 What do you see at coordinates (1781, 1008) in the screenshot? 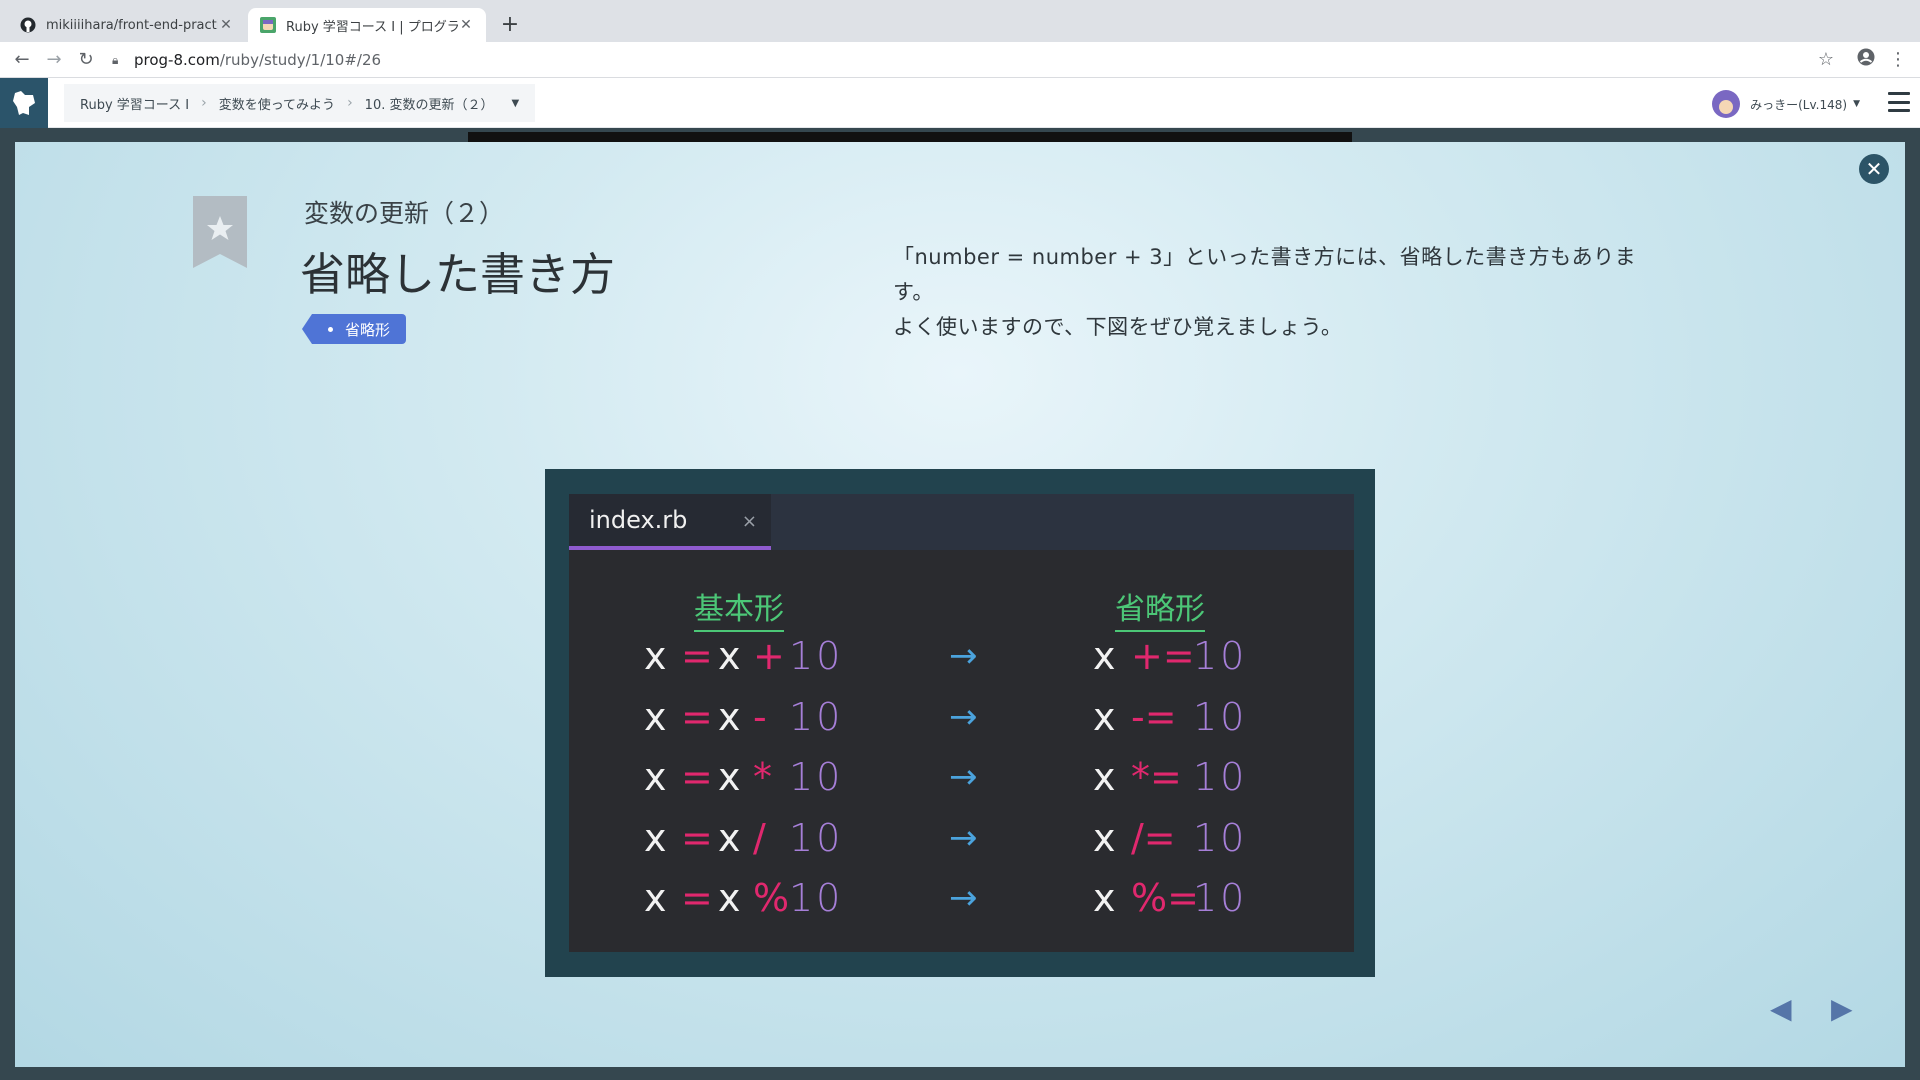
I see `previous-slide-icon: ◀` at bounding box center [1781, 1008].